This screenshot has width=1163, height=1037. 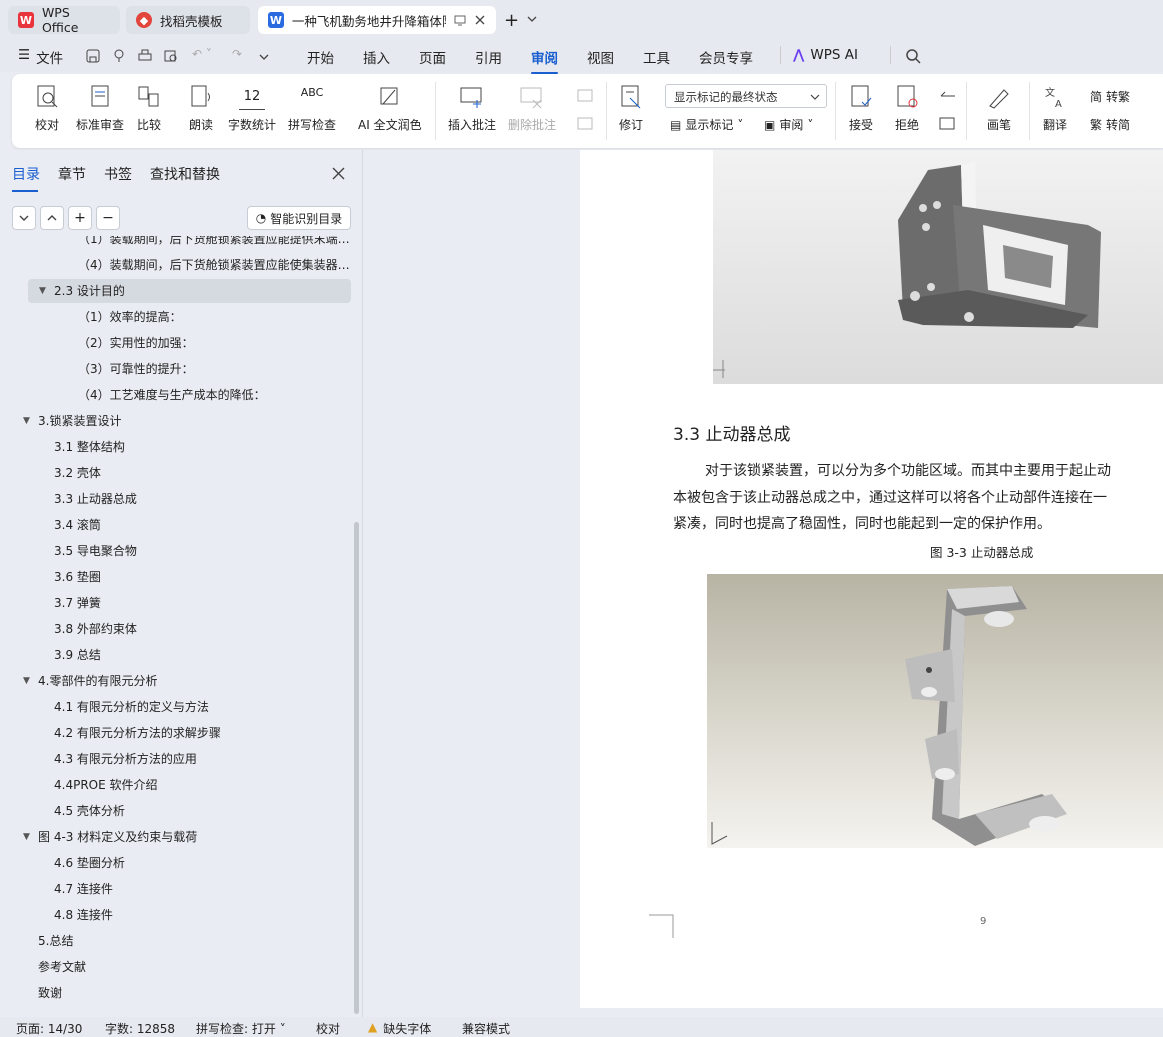 What do you see at coordinates (117, 837) in the screenshot?
I see `toc-item: 图 4-3 材料定义及约束与载荷` at bounding box center [117, 837].